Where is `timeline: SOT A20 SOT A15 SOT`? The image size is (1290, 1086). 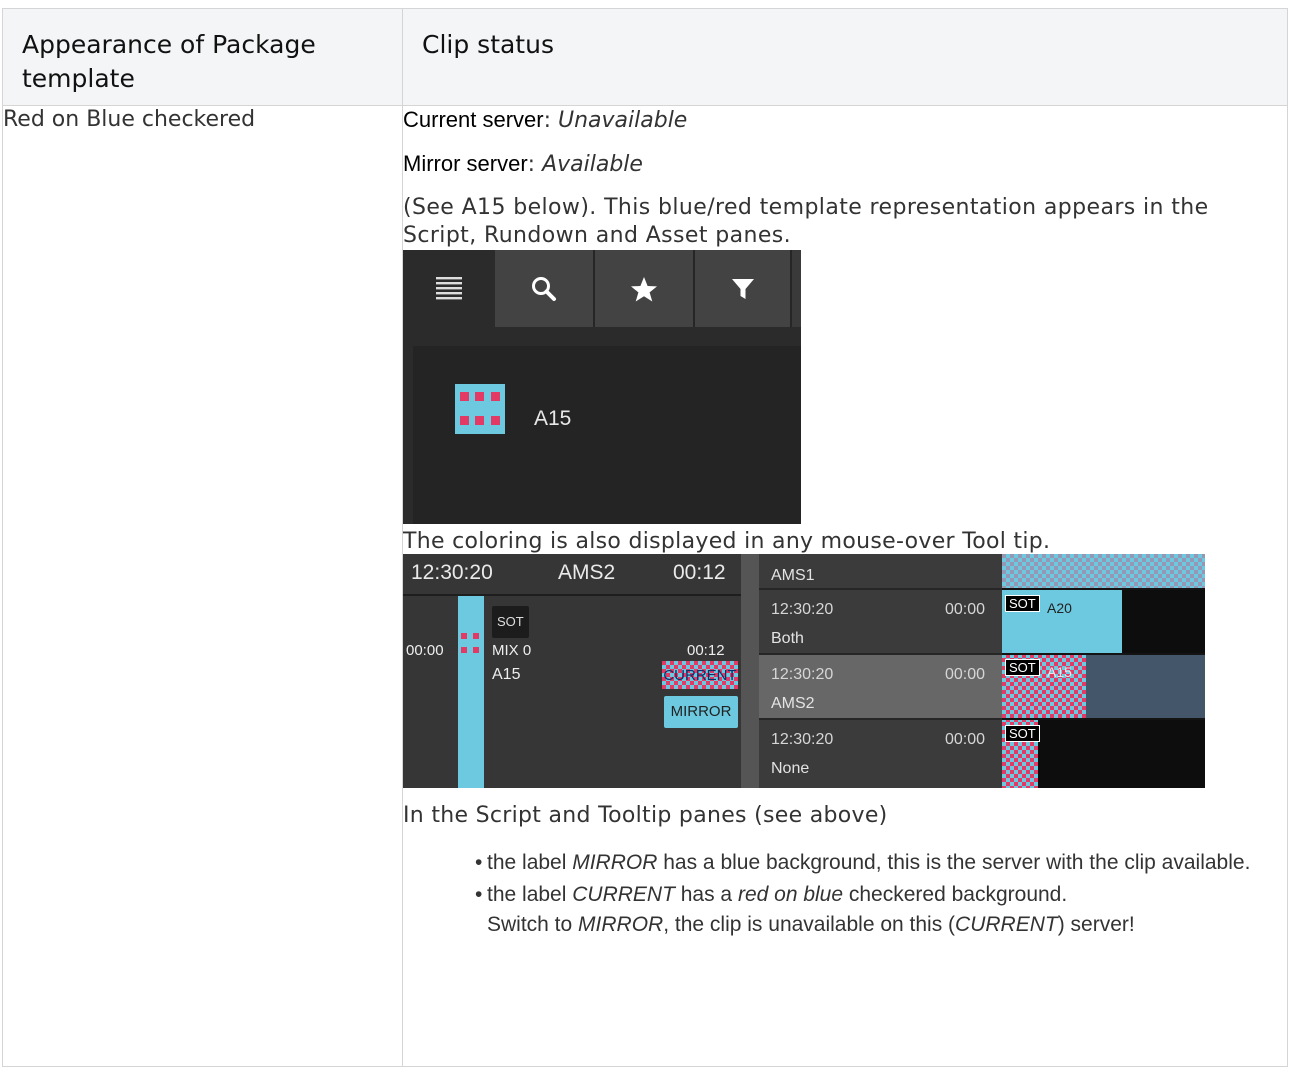 timeline: SOT A20 SOT A15 SOT is located at coordinates (1103, 671).